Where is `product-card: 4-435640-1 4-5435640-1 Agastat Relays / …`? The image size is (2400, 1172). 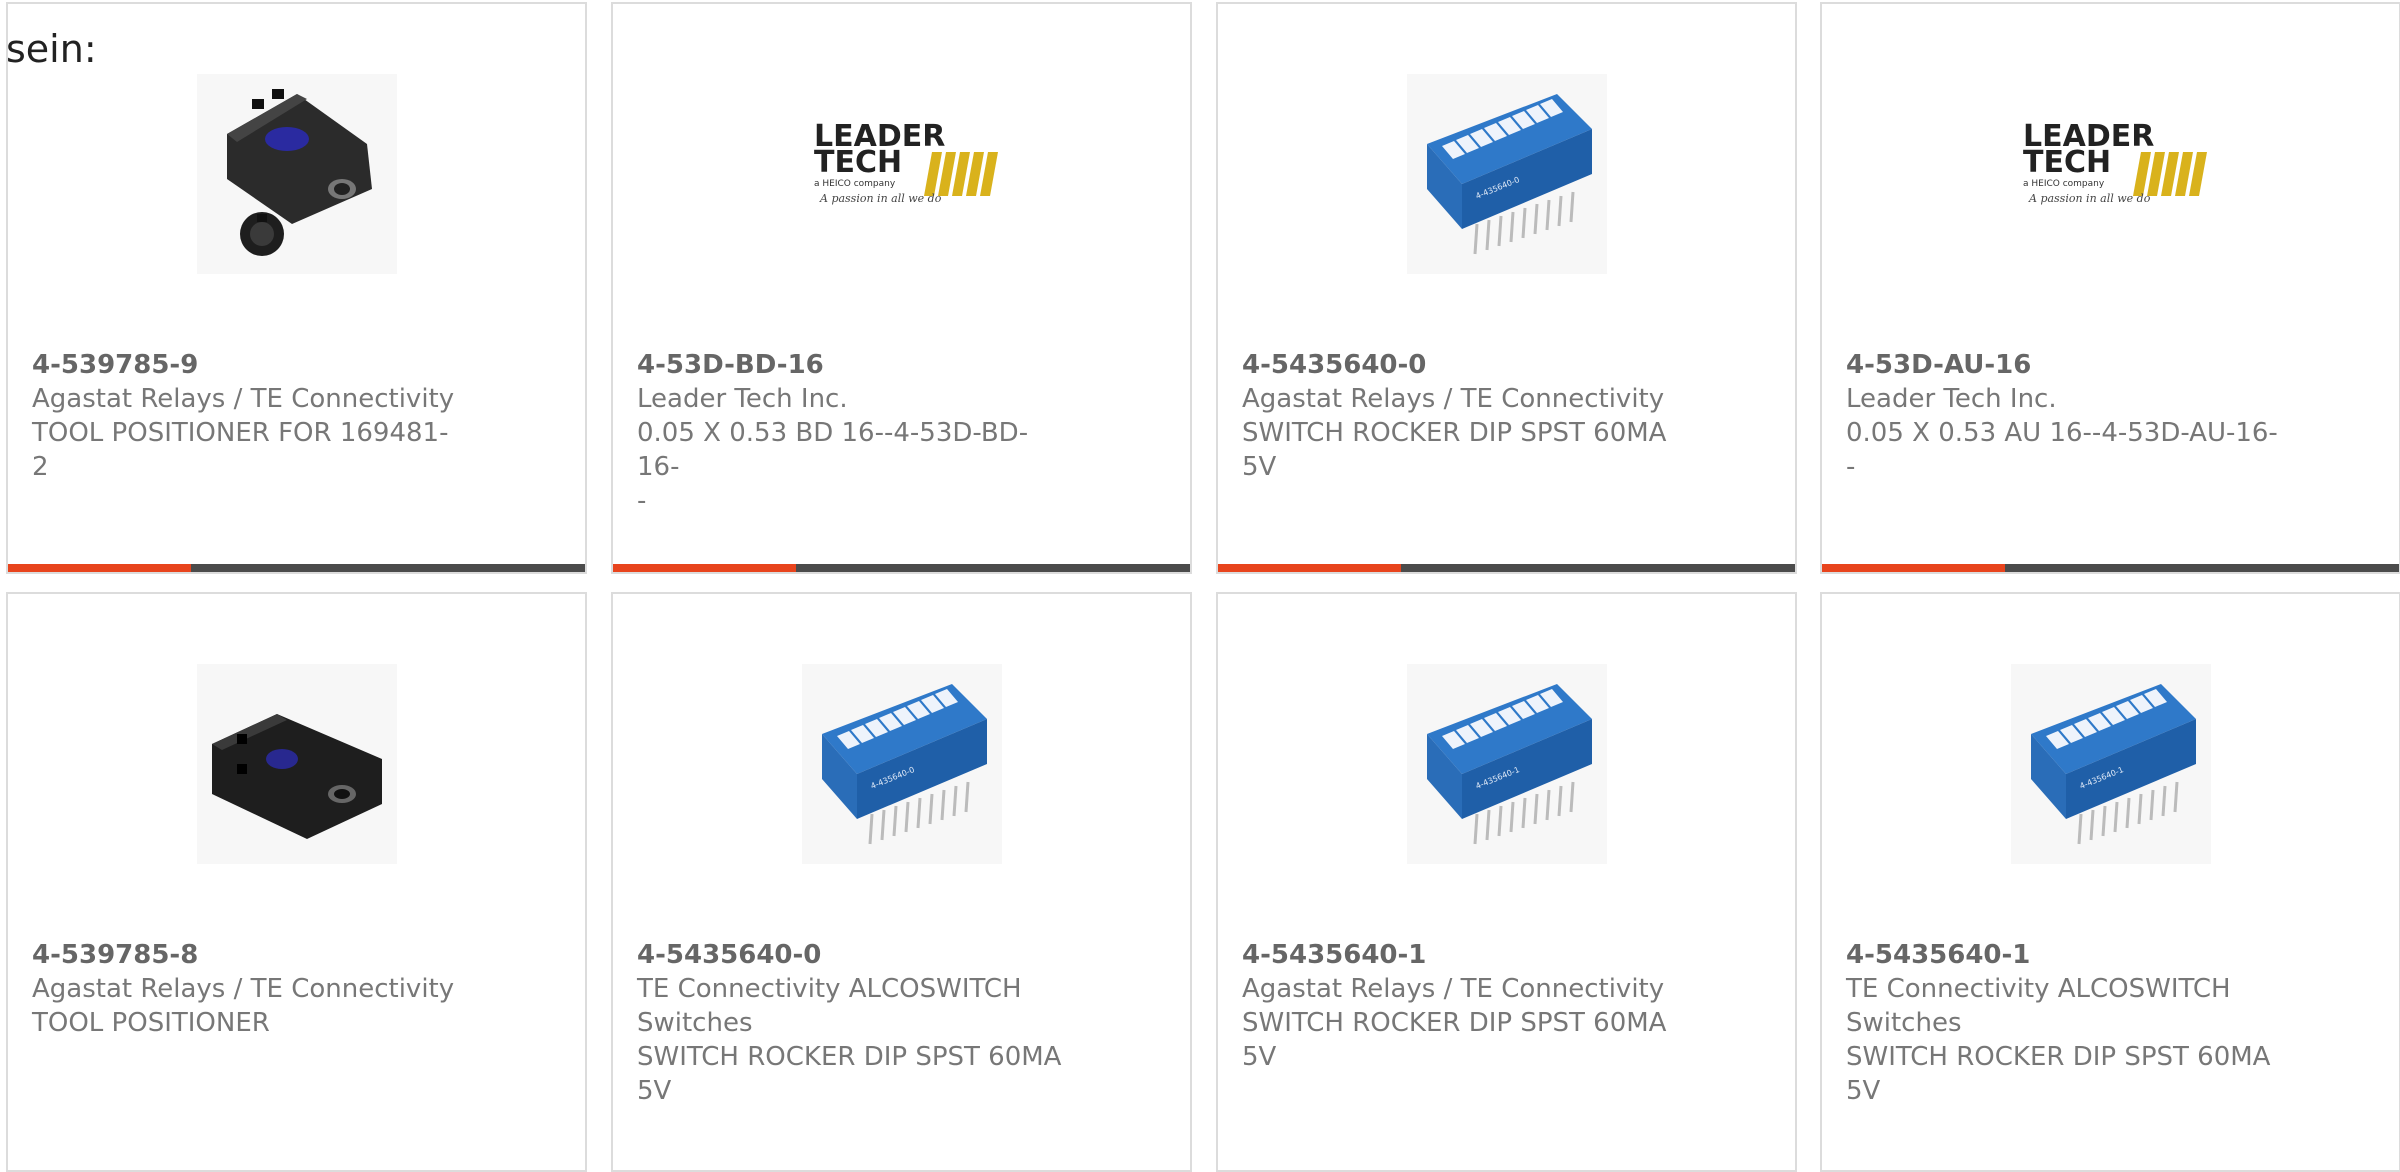 product-card: 4-435640-1 4-5435640-1 Agastat Relays / … is located at coordinates (1506, 882).